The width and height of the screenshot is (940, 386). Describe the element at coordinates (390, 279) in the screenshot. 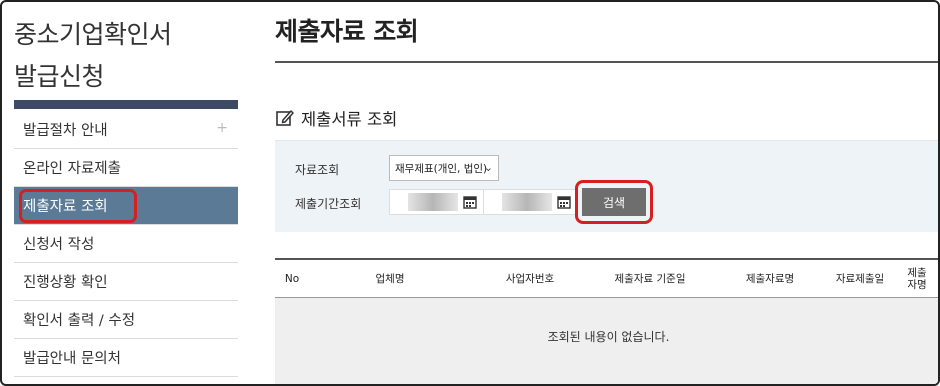

I see `column-header-company: 업체명` at that location.